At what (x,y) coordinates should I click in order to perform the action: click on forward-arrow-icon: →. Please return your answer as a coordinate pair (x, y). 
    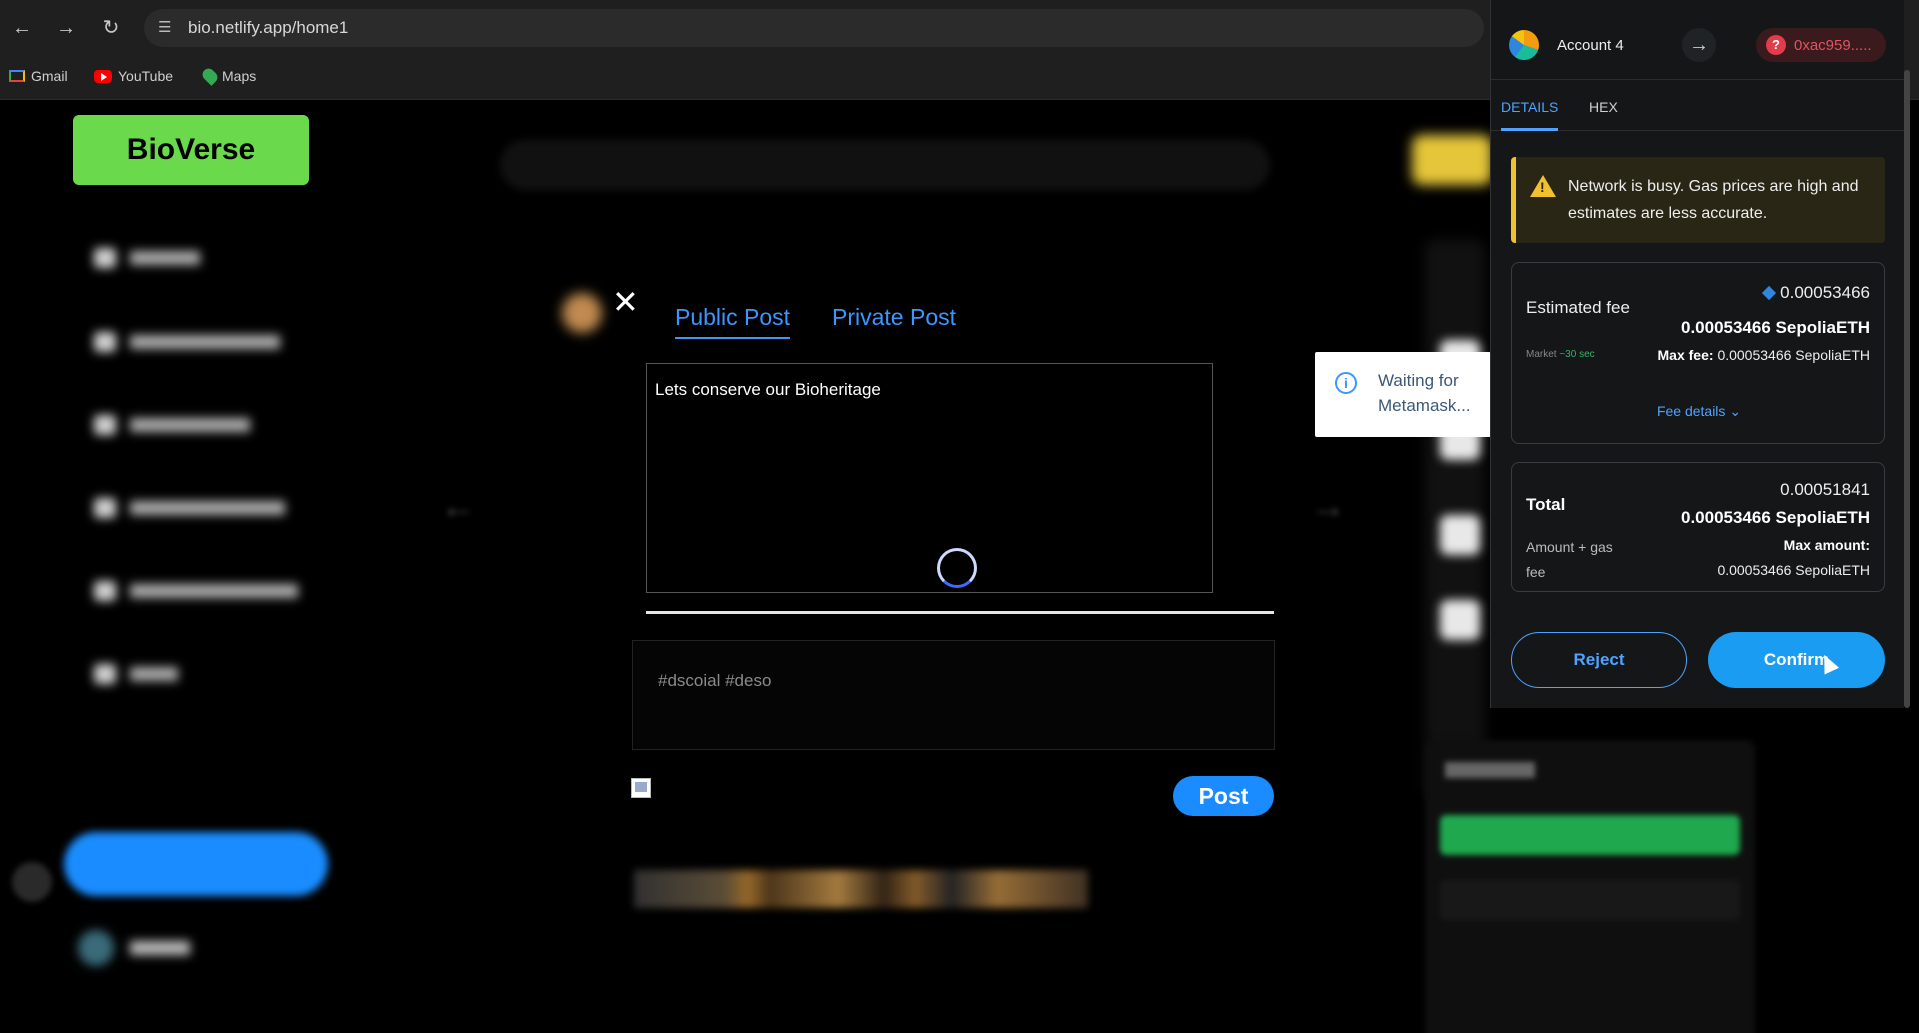
    Looking at the image, I should click on (66, 28).